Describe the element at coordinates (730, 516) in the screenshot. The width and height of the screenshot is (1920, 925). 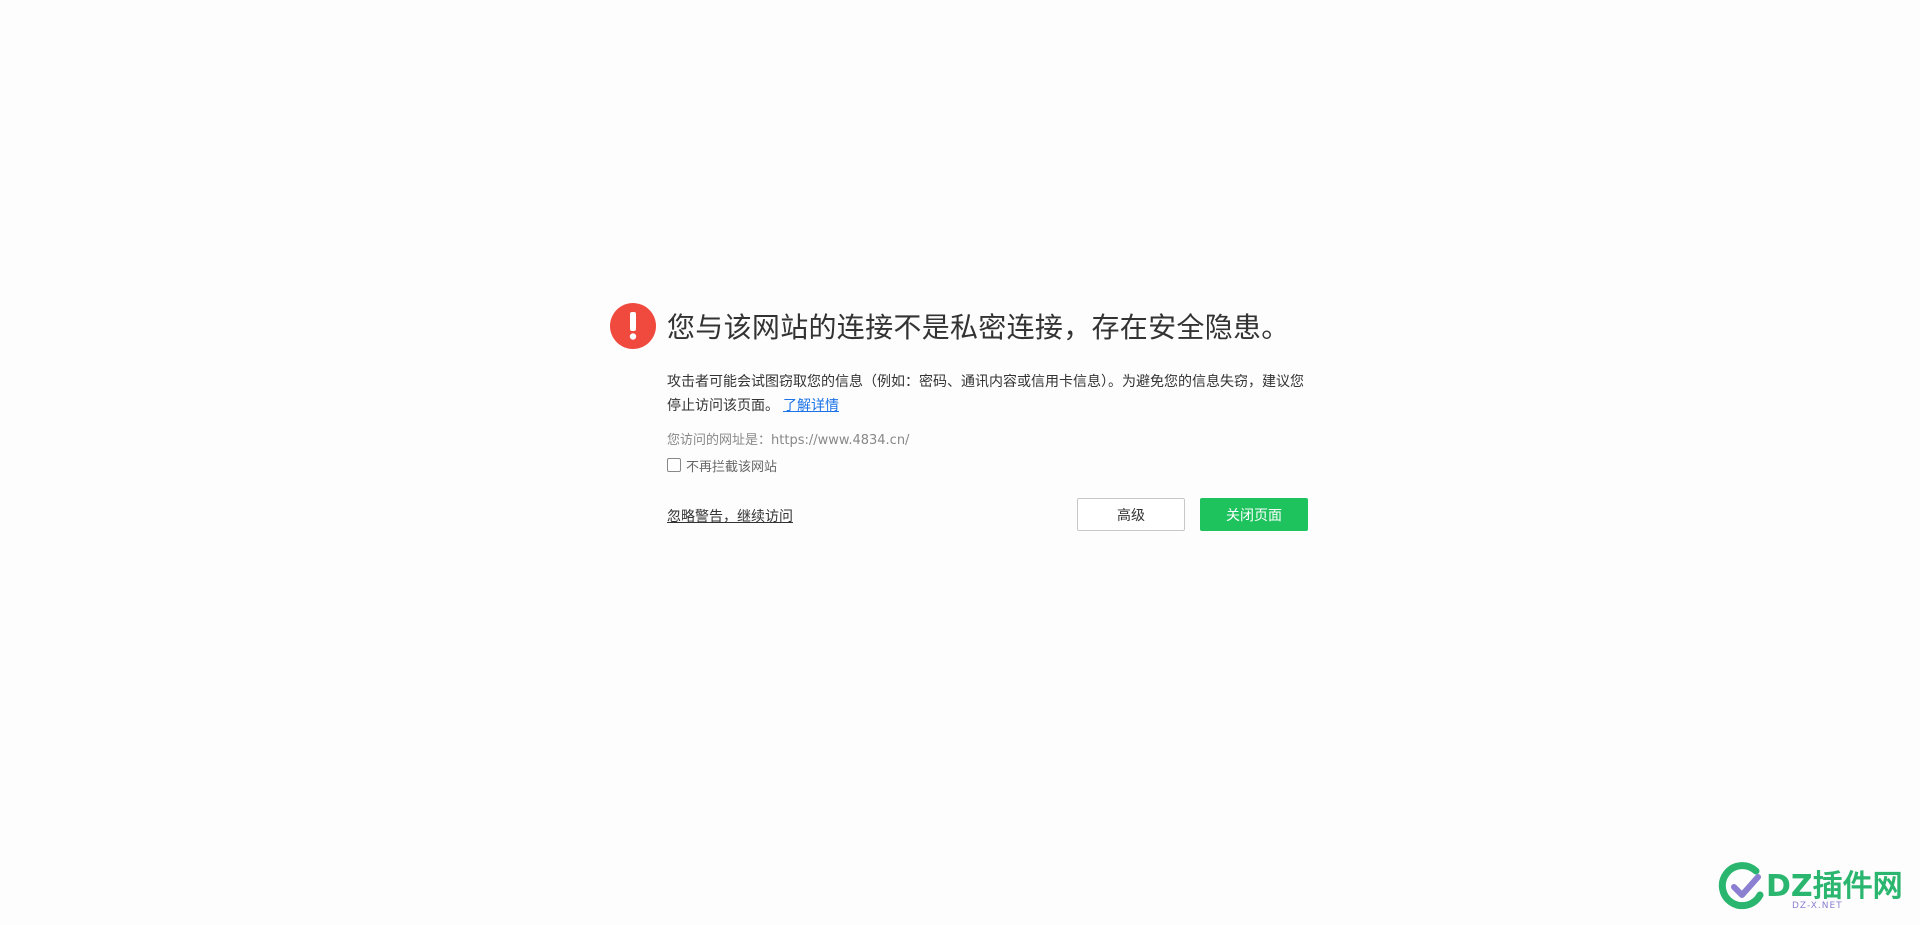
I see `ignore-warning-link: 忽略警告，继续访问` at that location.